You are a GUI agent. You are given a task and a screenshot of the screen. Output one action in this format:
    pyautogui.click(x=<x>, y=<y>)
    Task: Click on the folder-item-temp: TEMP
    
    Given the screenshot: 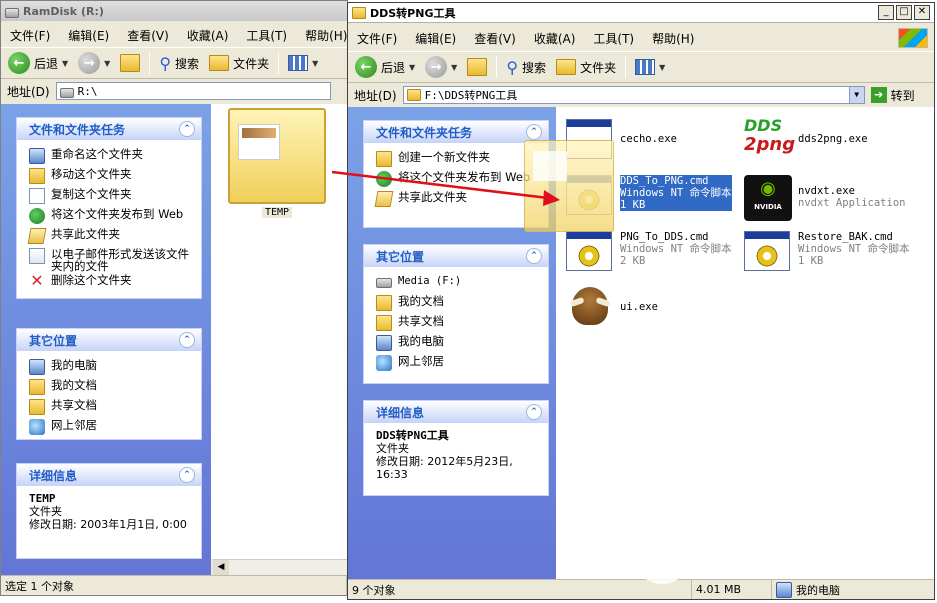 What is the action you would take?
    pyautogui.click(x=277, y=163)
    